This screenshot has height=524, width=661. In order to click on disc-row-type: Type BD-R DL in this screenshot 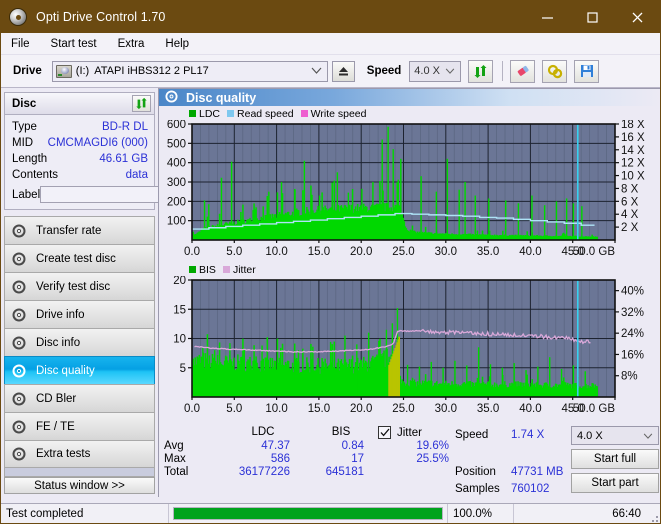, I will do `click(80, 127)`.